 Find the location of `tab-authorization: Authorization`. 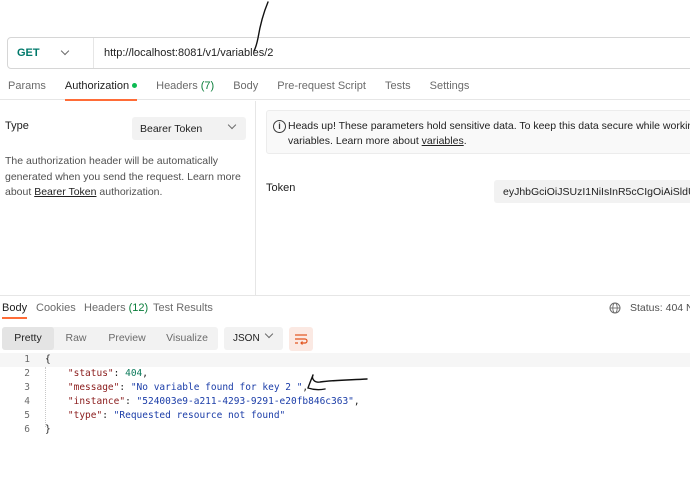

tab-authorization: Authorization is located at coordinates (101, 88).